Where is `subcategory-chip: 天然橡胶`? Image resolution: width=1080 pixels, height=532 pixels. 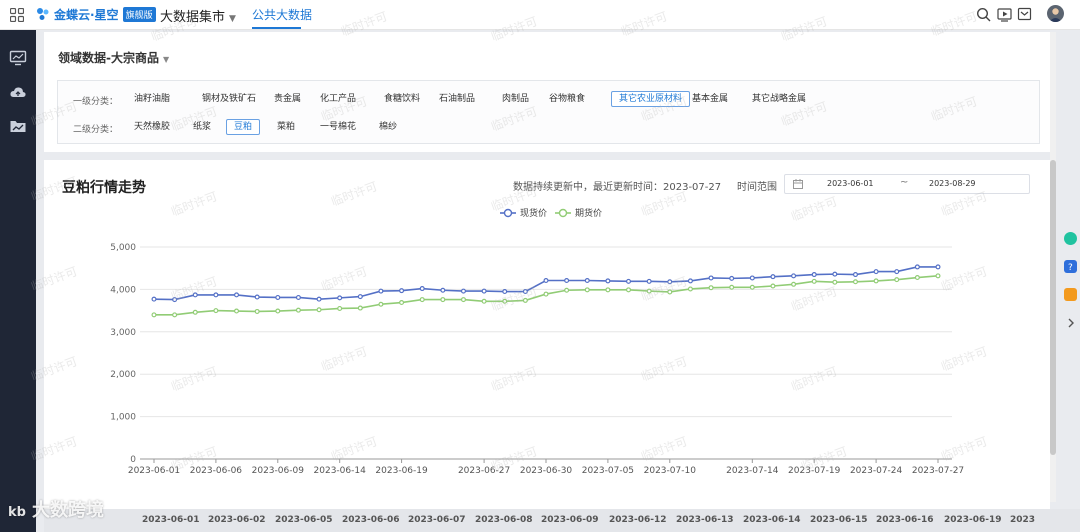 subcategory-chip: 天然橡胶 is located at coordinates (152, 127).